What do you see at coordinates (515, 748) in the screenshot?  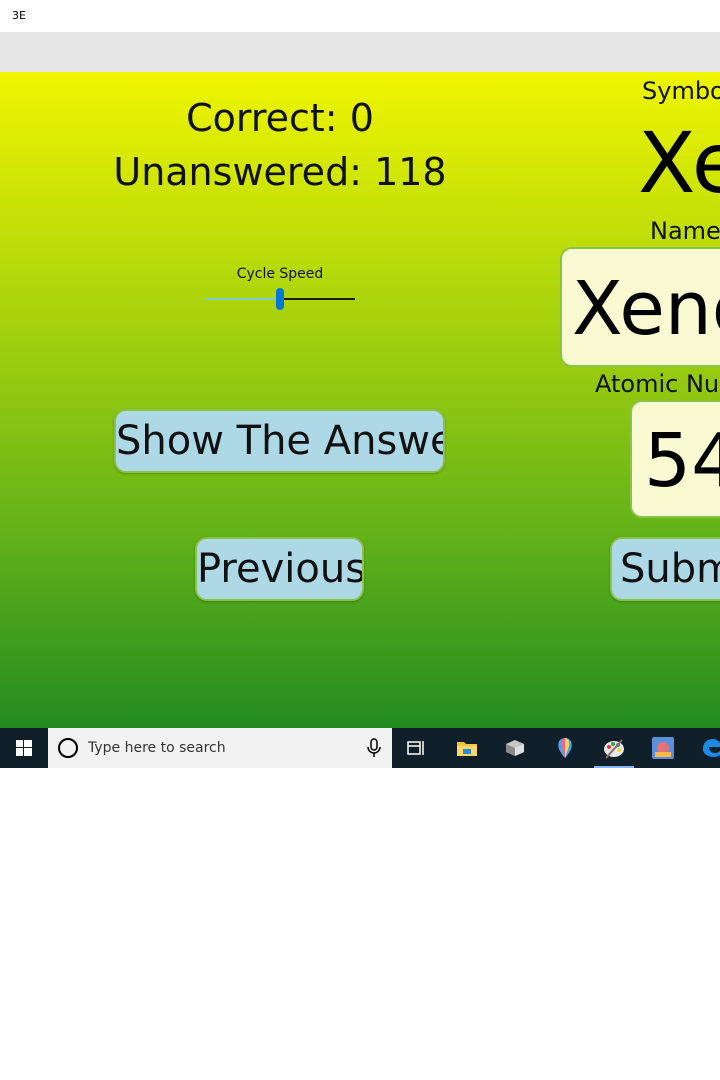 I see `3d-viewer-icon` at bounding box center [515, 748].